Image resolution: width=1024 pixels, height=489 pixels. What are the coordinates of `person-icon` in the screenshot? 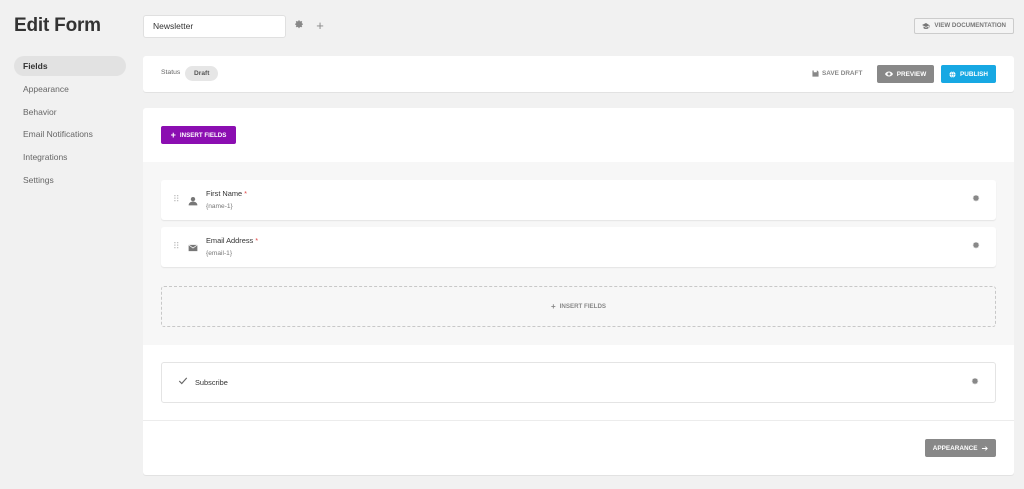 It's located at (194, 199).